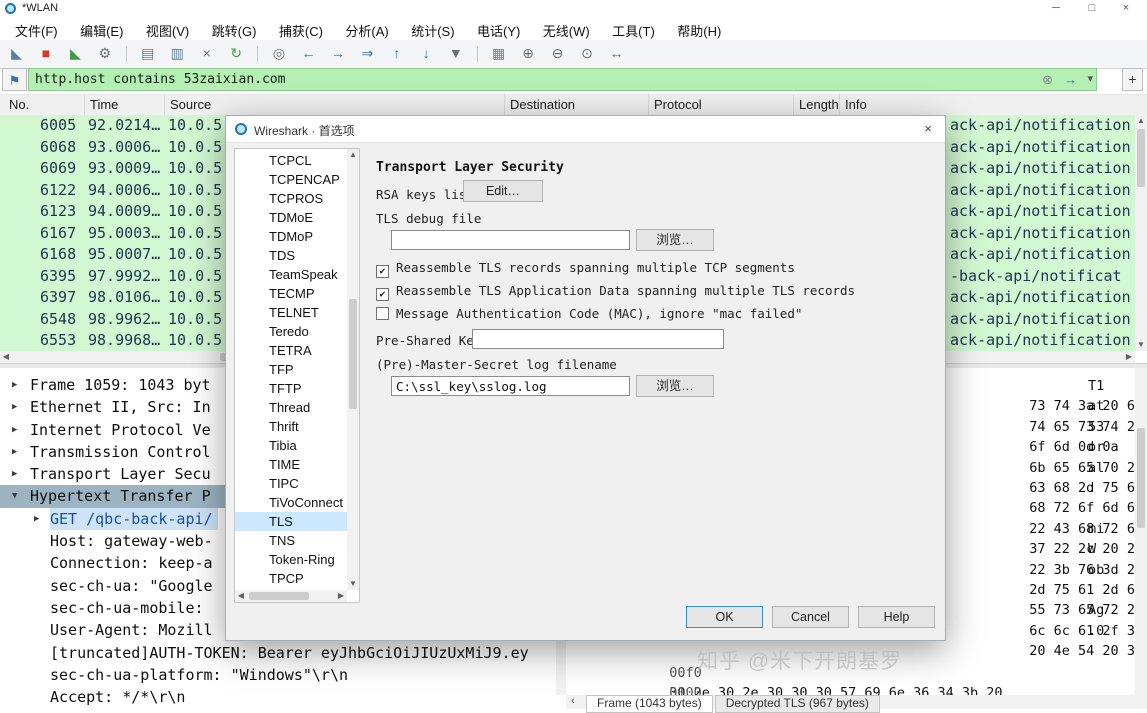 The image size is (1147, 713). I want to click on menu-item: 跳转(G), so click(234, 29).